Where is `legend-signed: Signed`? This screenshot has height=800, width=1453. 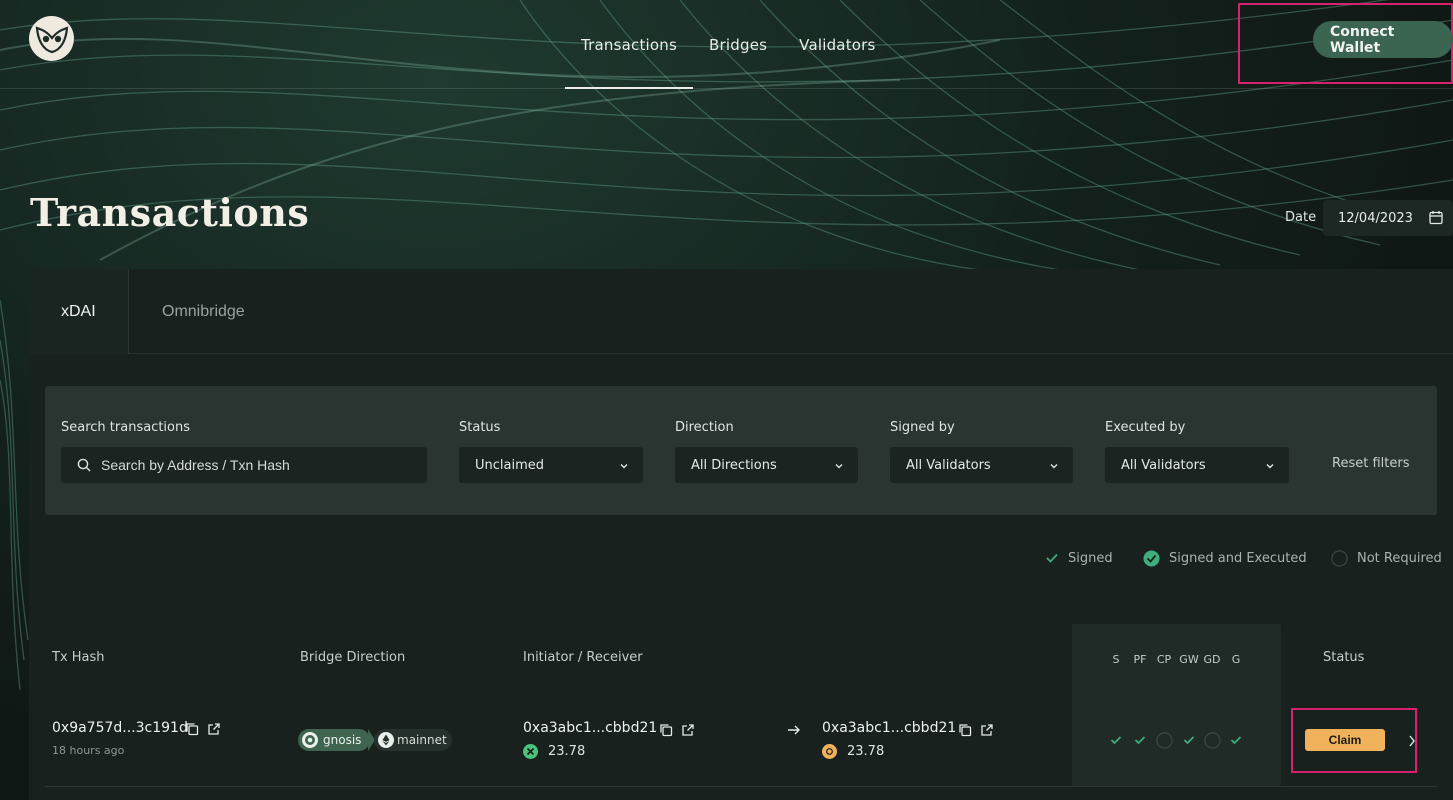
legend-signed: Signed is located at coordinates (1079, 558).